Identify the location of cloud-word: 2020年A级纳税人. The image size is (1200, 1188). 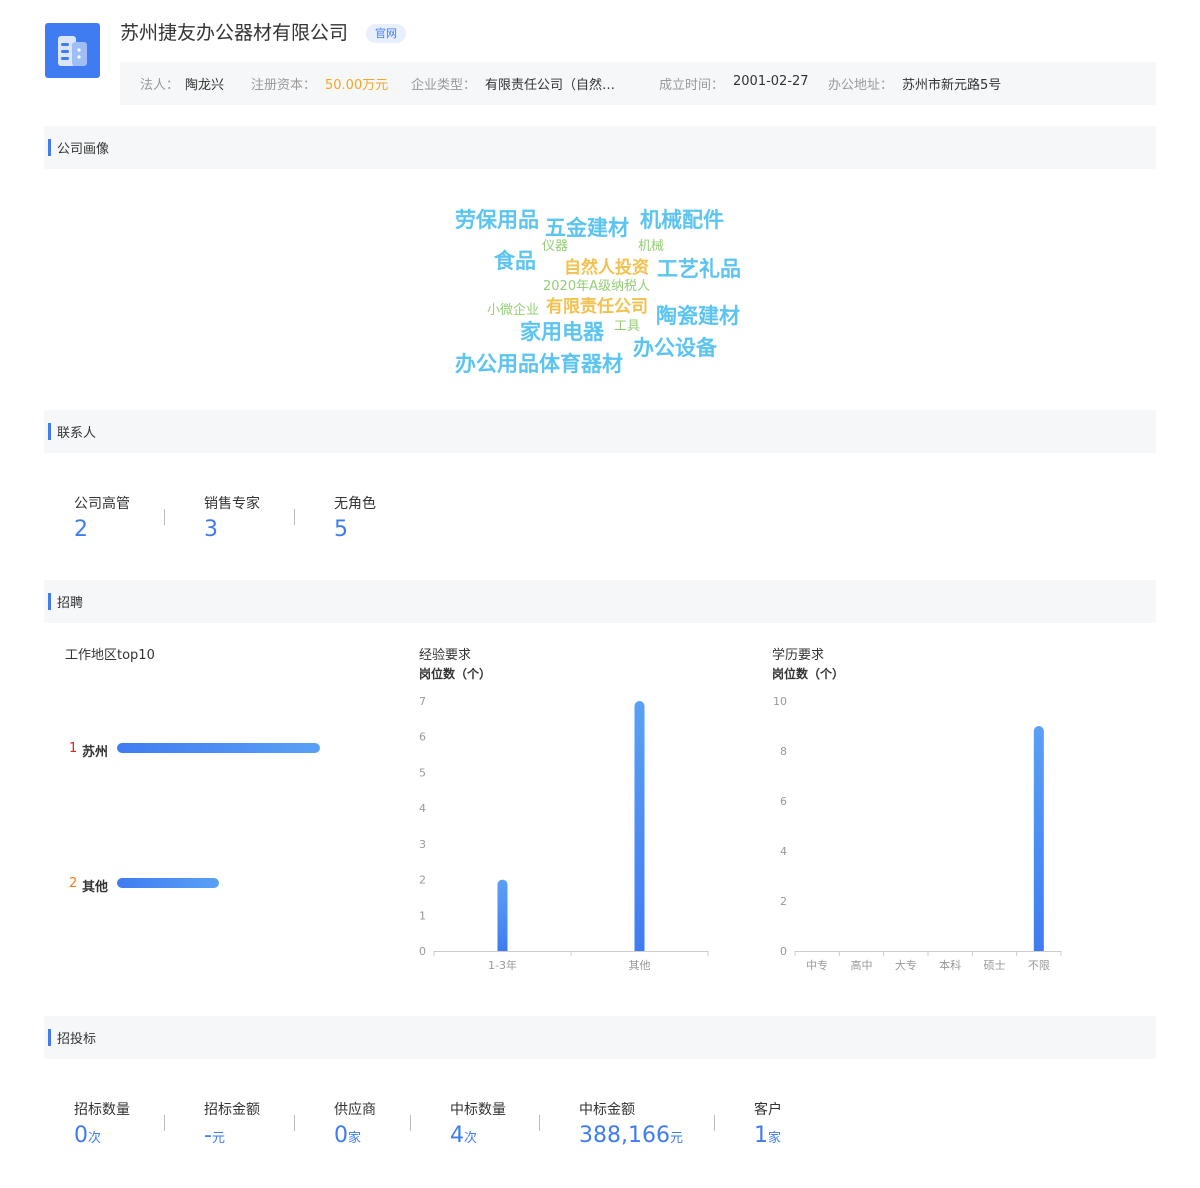
(596, 286).